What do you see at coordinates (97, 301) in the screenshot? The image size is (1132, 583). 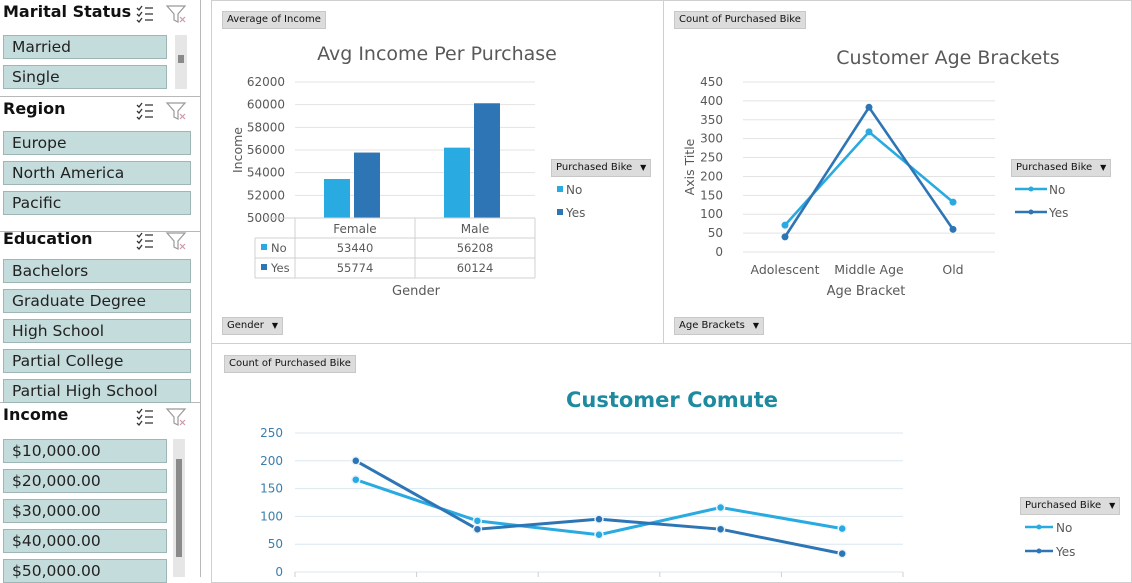 I see `slicer-item-graduate-degree: Graduate Degree` at bounding box center [97, 301].